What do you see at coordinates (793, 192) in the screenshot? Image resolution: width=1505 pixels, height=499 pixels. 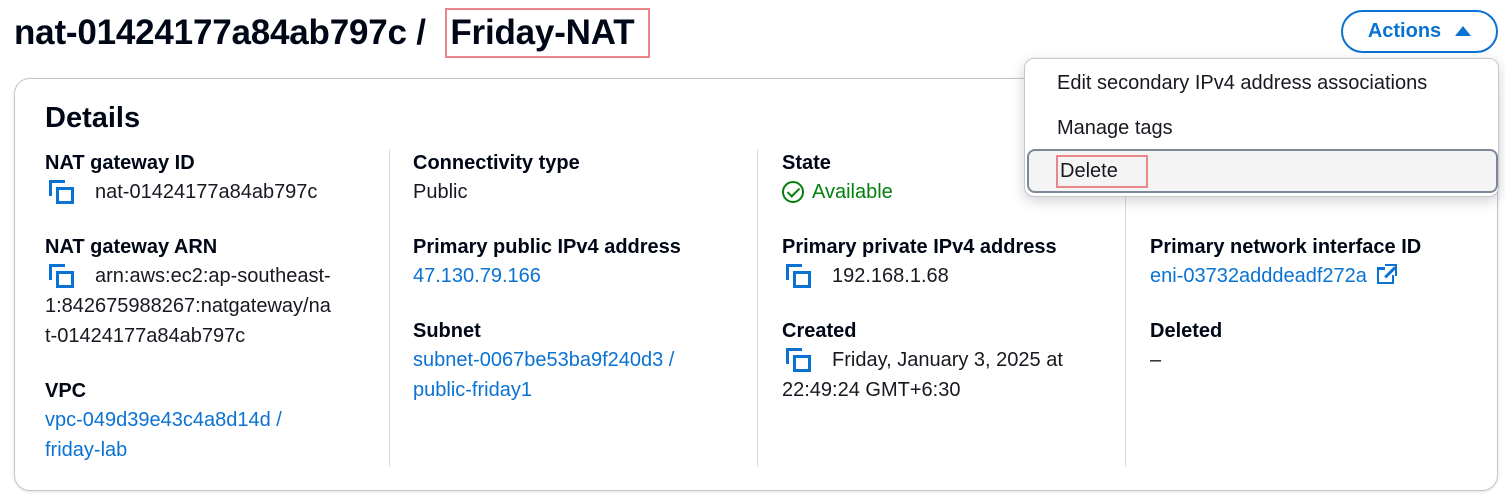 I see `check-circle-icon` at bounding box center [793, 192].